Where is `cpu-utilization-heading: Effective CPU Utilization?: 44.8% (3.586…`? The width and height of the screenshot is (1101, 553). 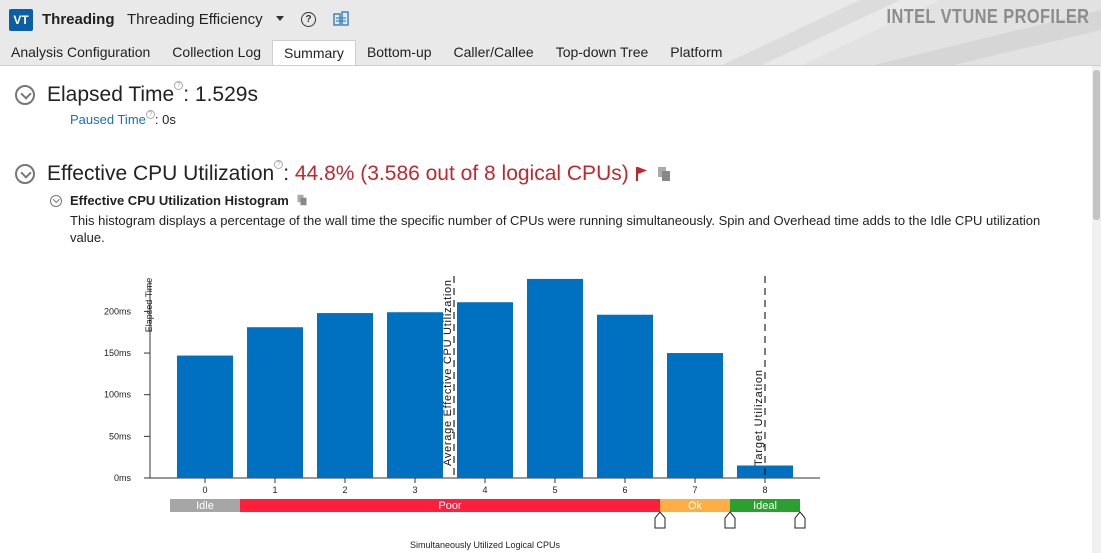 cpu-utilization-heading: Effective CPU Utilization?: 44.8% (3.586… is located at coordinates (359, 173).